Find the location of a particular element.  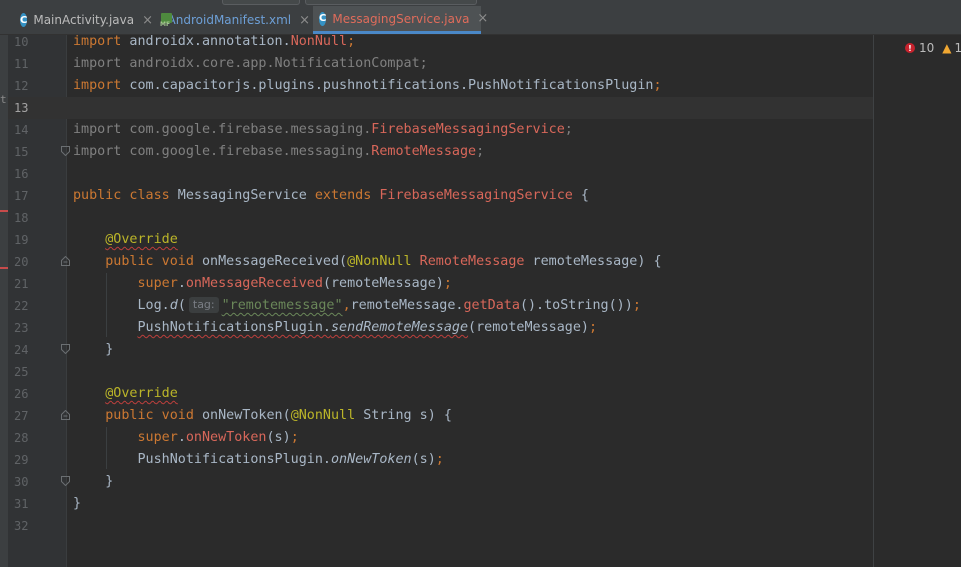

strip-glyph: t is located at coordinates (3, 99).